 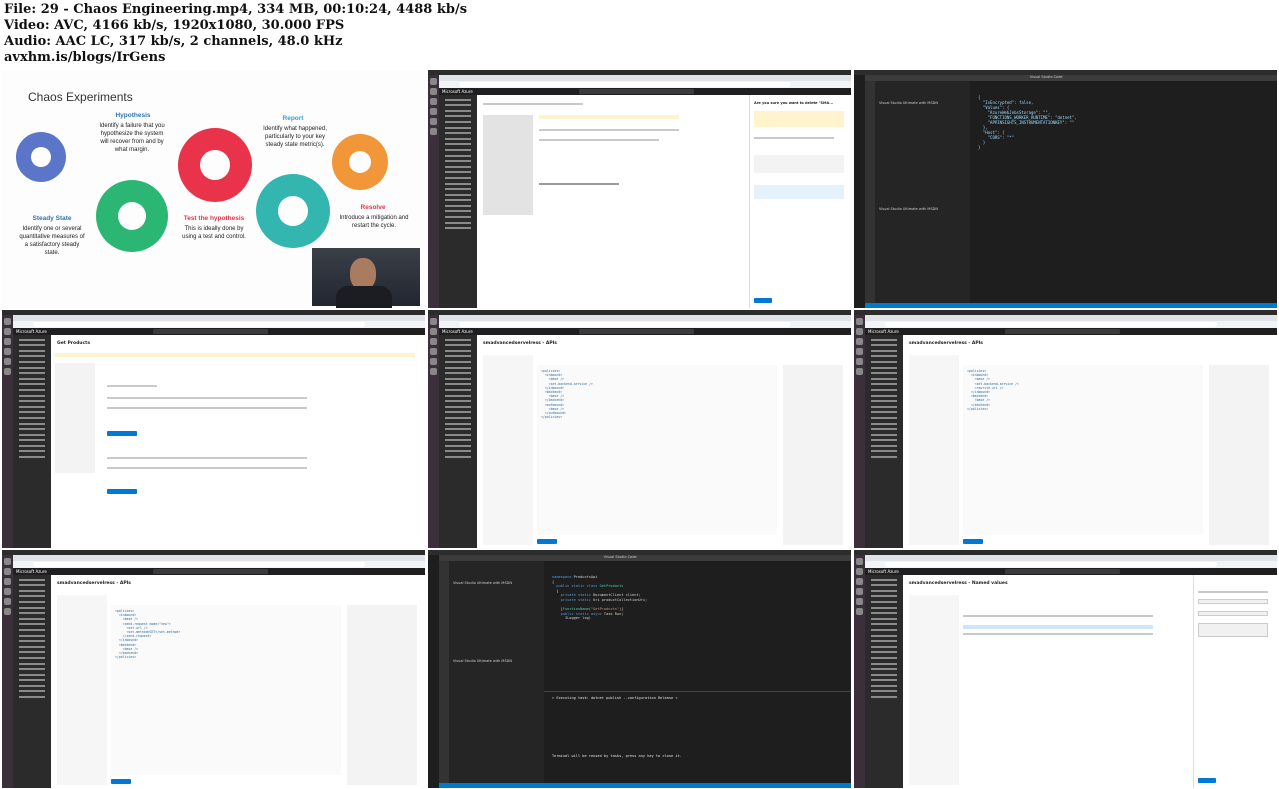 What do you see at coordinates (122, 433) in the screenshot?
I see `add-parameter-button` at bounding box center [122, 433].